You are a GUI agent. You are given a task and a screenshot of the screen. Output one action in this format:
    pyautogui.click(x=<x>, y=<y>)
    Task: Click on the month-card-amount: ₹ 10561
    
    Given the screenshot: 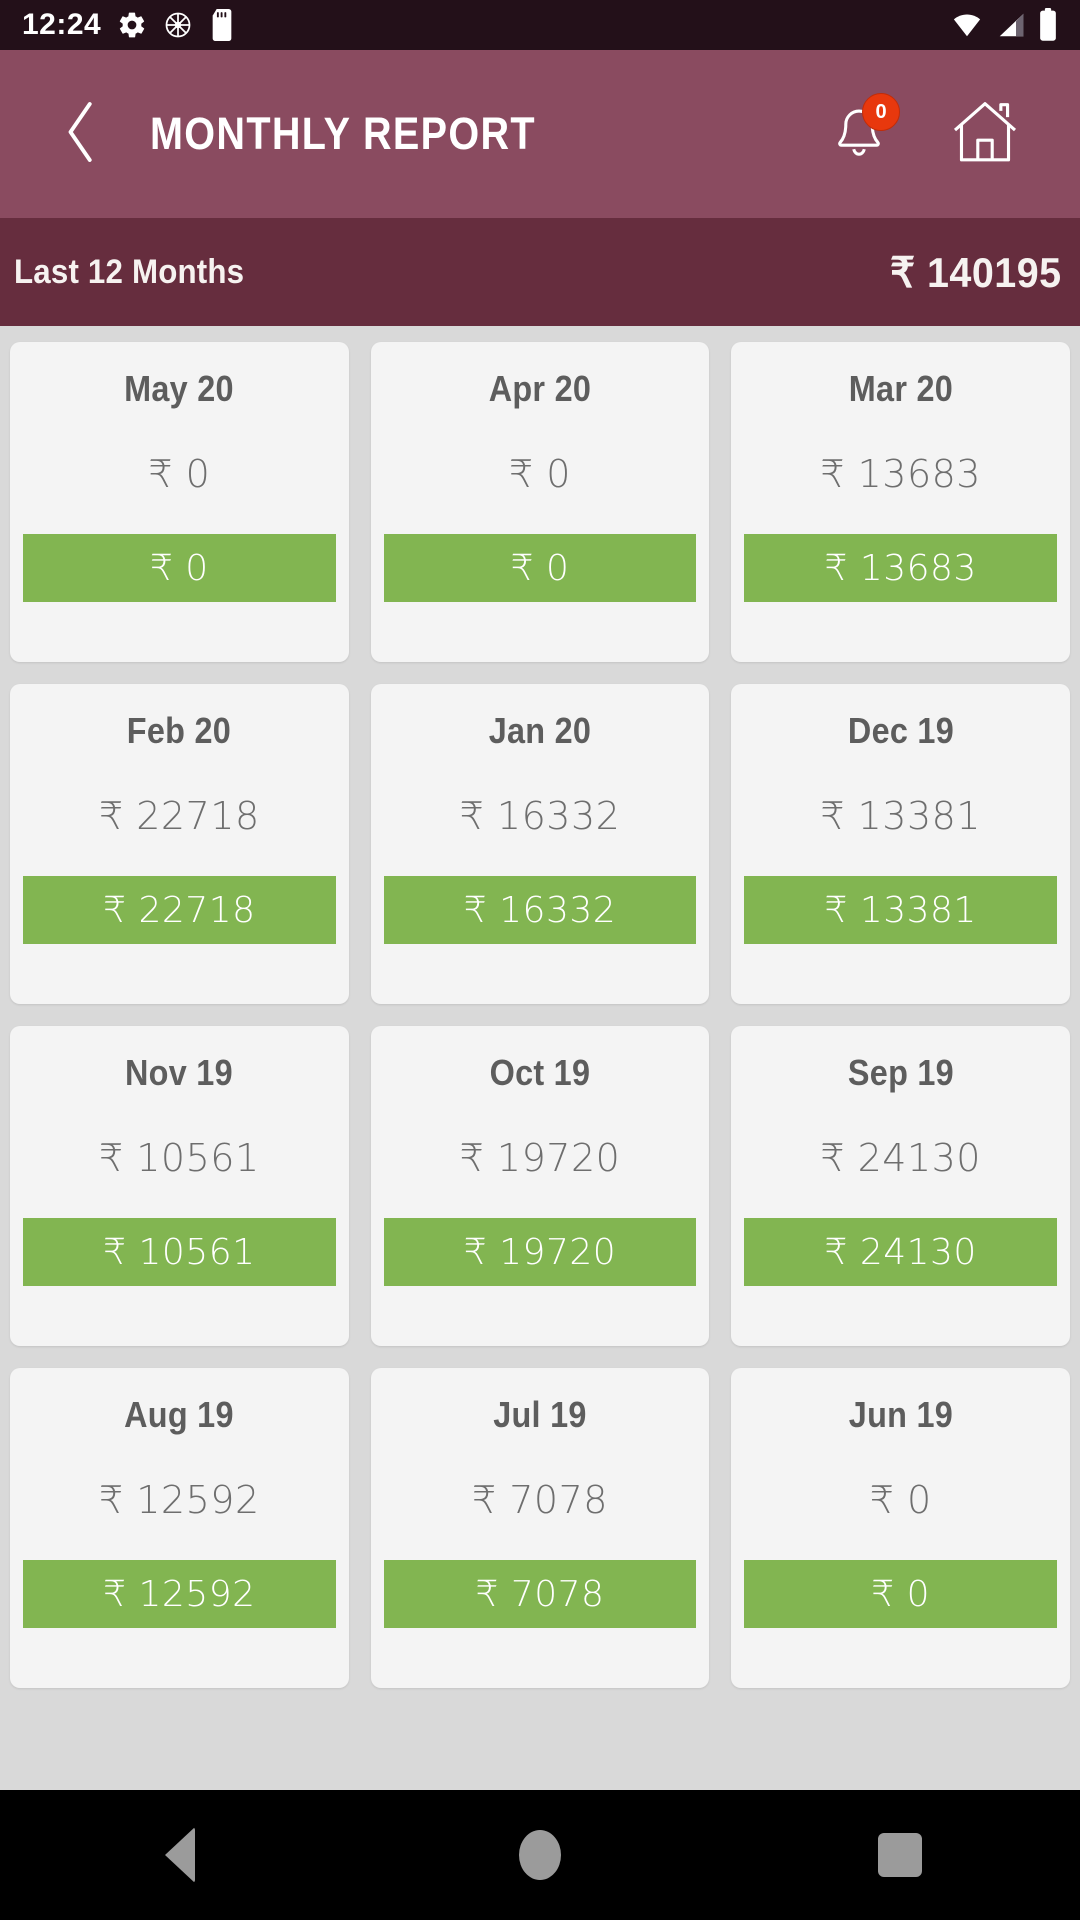 What is the action you would take?
    pyautogui.click(x=179, y=1158)
    